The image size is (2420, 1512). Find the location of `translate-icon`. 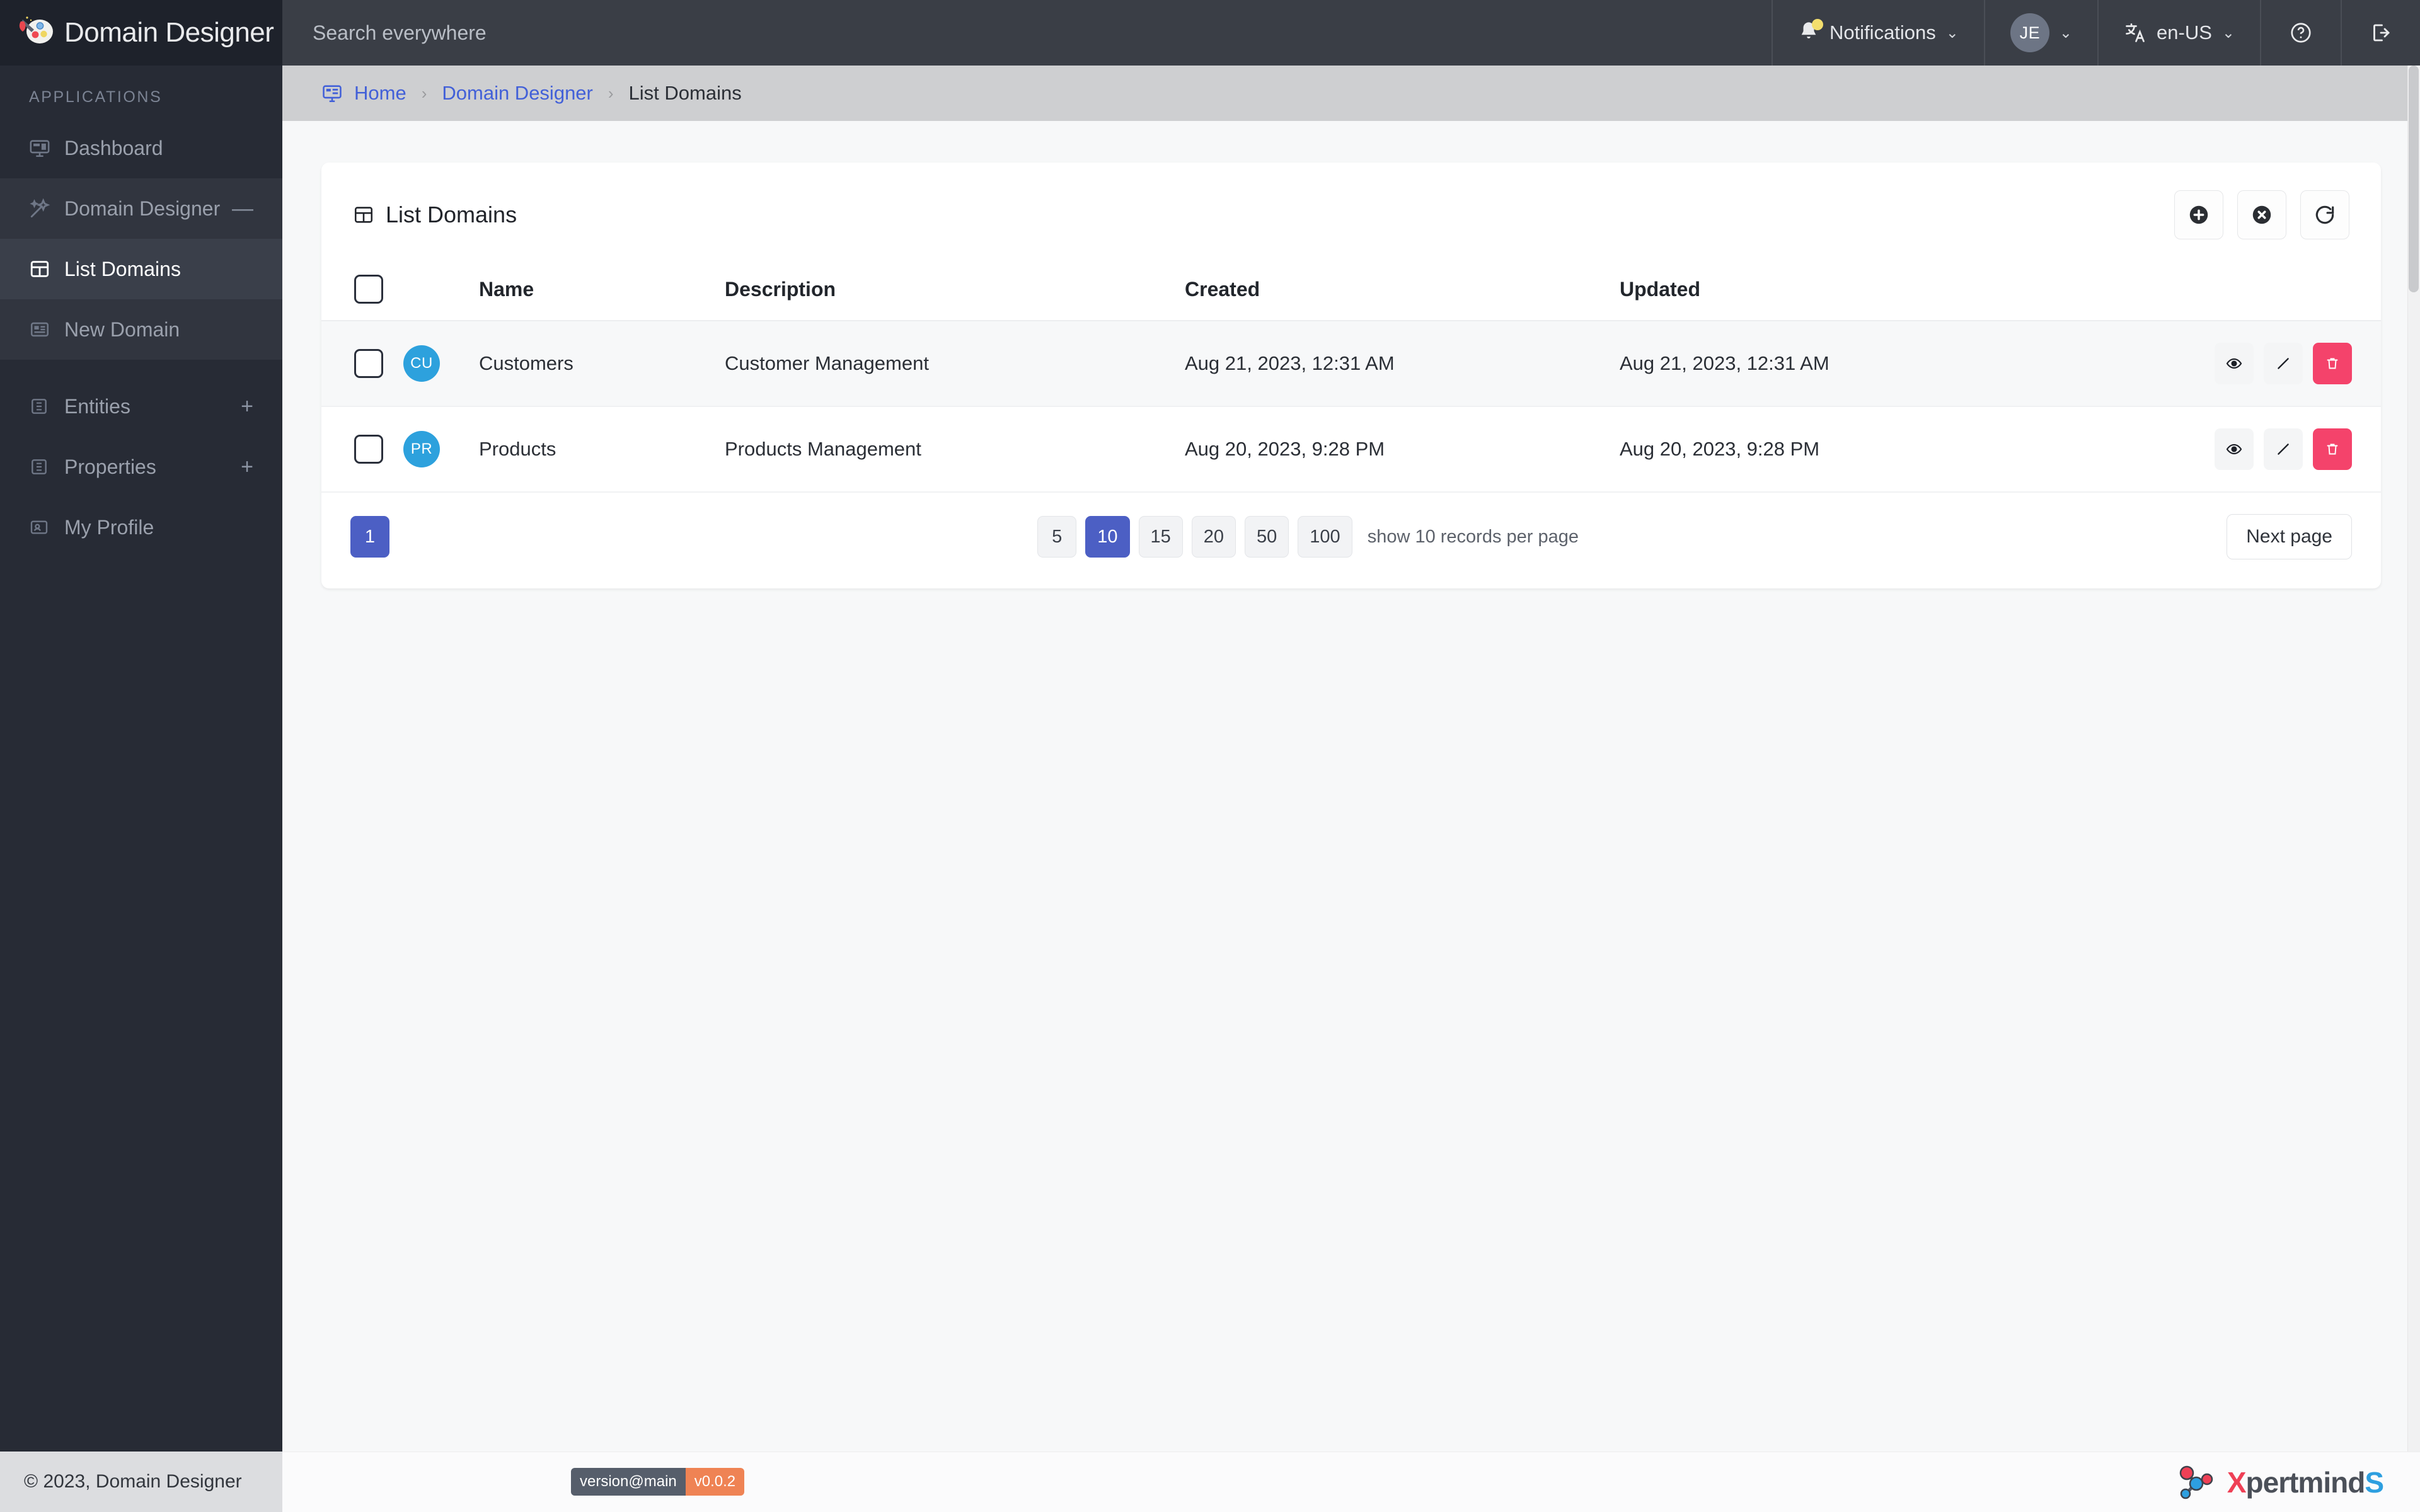

translate-icon is located at coordinates (2135, 32).